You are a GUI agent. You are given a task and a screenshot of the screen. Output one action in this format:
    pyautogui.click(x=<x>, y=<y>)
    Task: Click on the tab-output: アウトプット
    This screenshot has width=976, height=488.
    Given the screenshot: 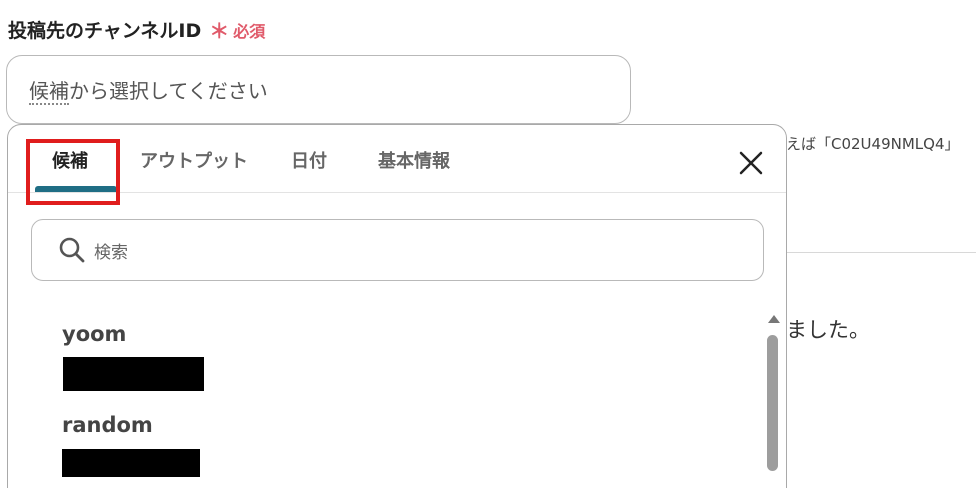 What is the action you would take?
    pyautogui.click(x=194, y=160)
    